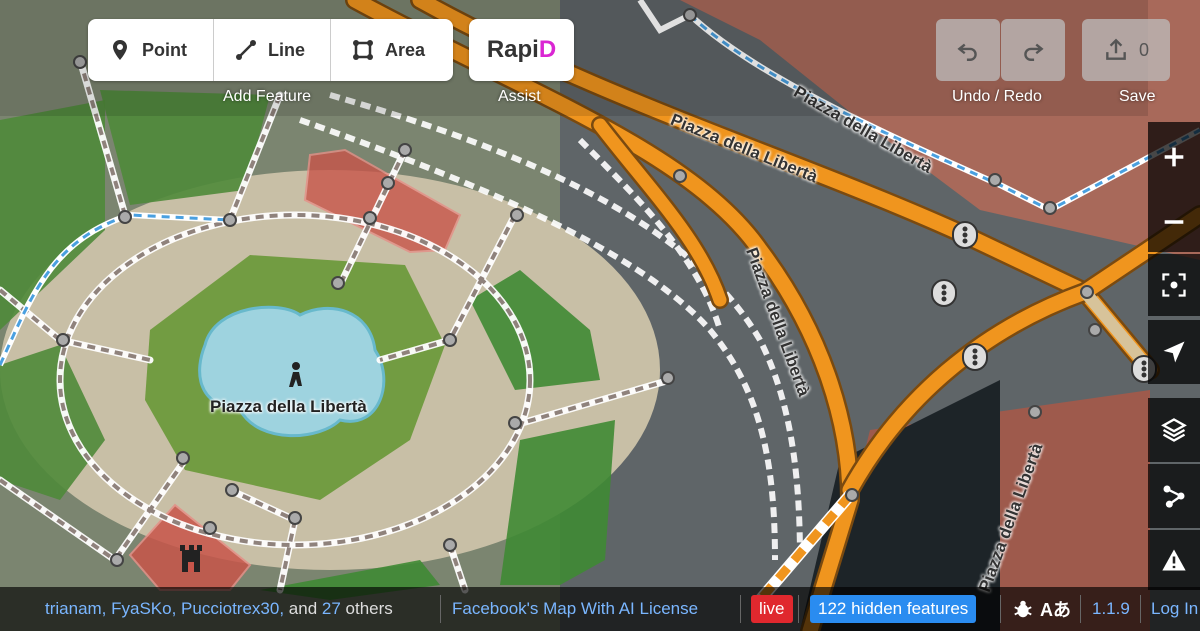  I want to click on zoom-to-selection-icon, so click(1174, 285).